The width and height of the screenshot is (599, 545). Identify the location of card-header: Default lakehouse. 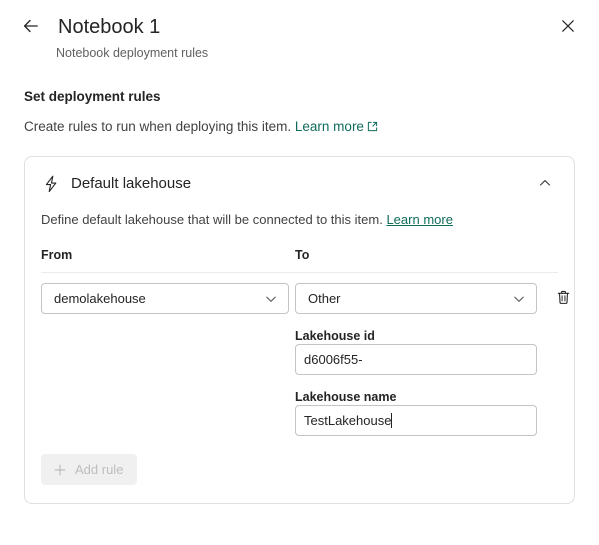
(299, 184).